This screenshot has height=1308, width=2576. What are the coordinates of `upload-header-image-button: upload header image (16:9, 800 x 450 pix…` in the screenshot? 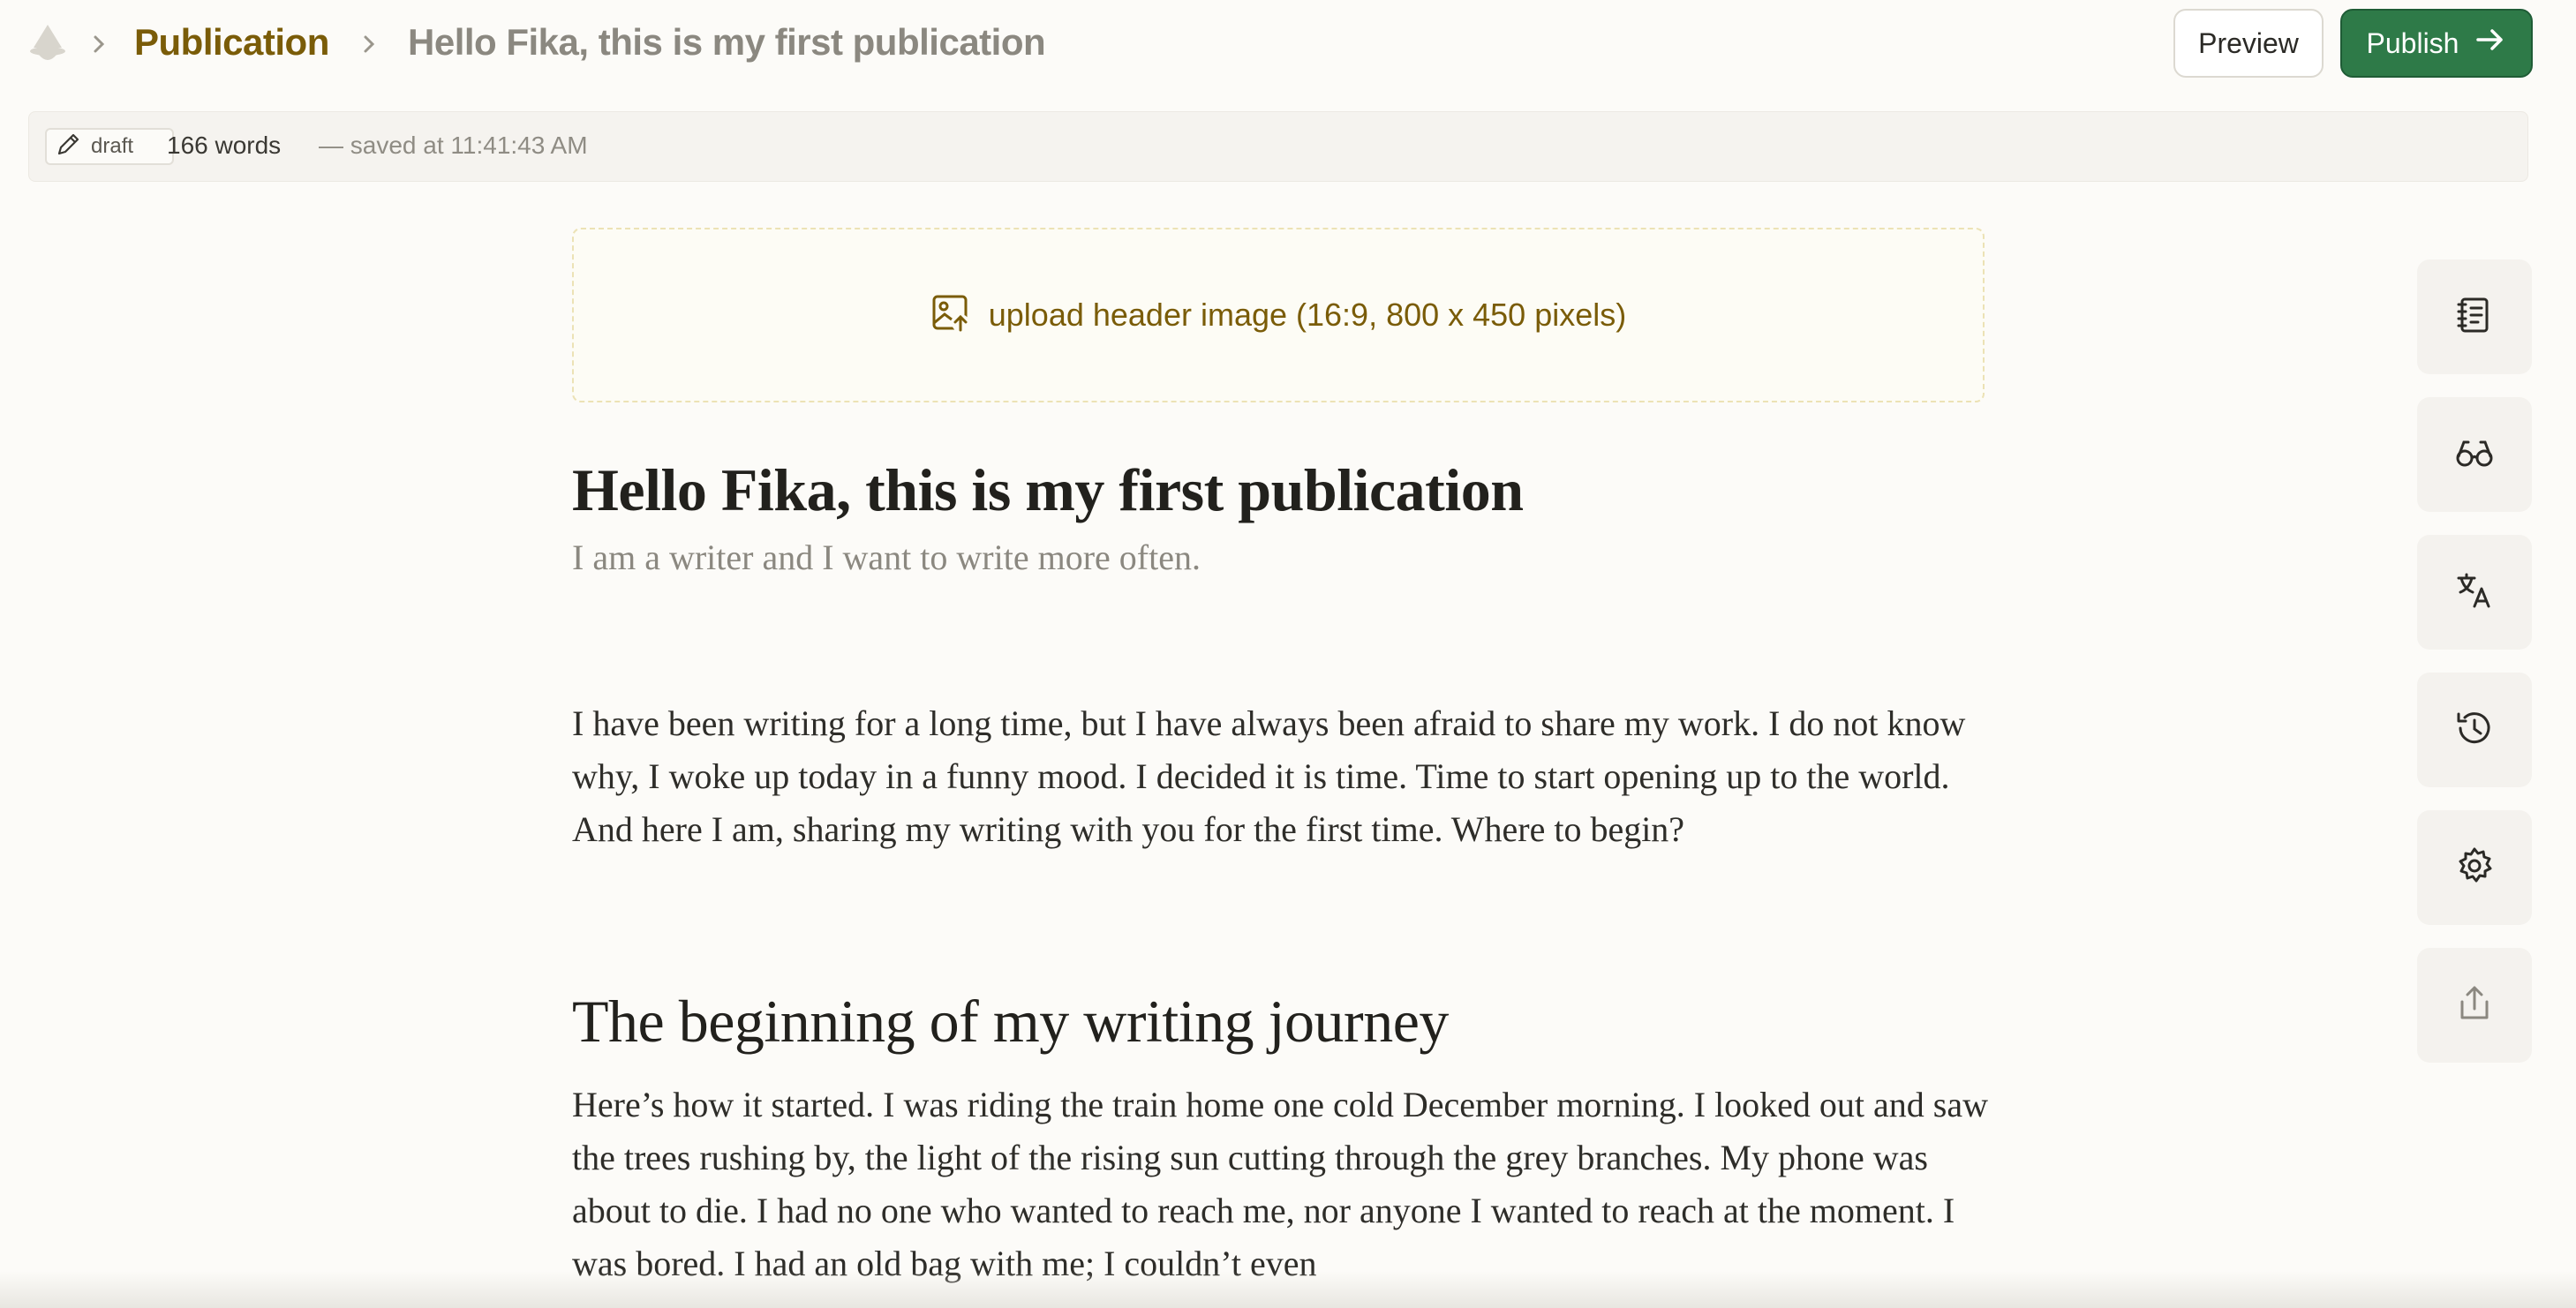 It's located at (1279, 315).